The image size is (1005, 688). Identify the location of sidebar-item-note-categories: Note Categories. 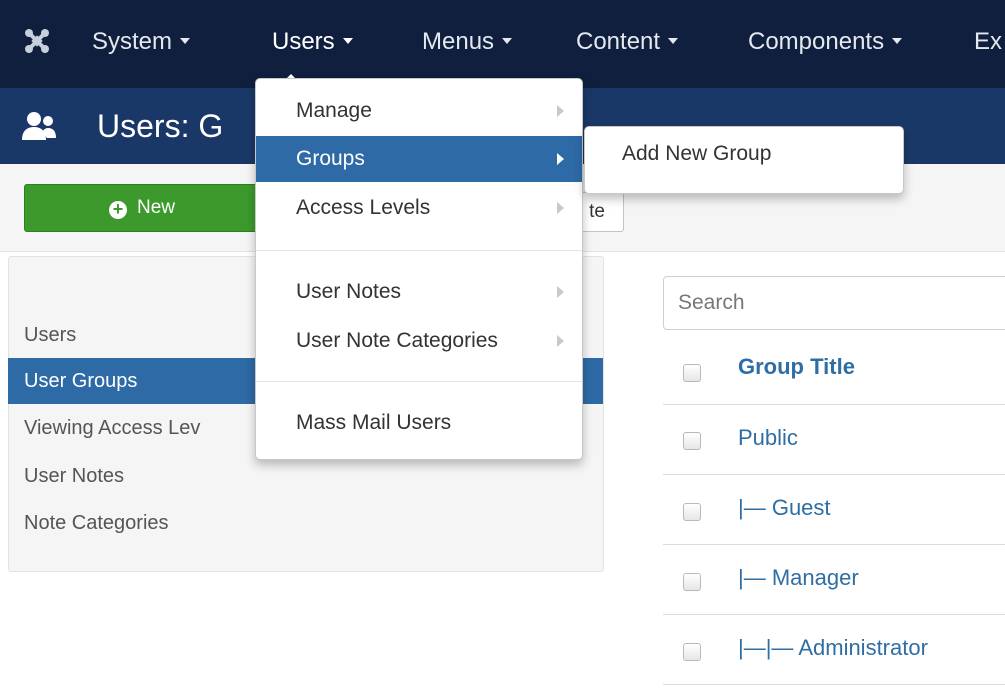
(305, 523).